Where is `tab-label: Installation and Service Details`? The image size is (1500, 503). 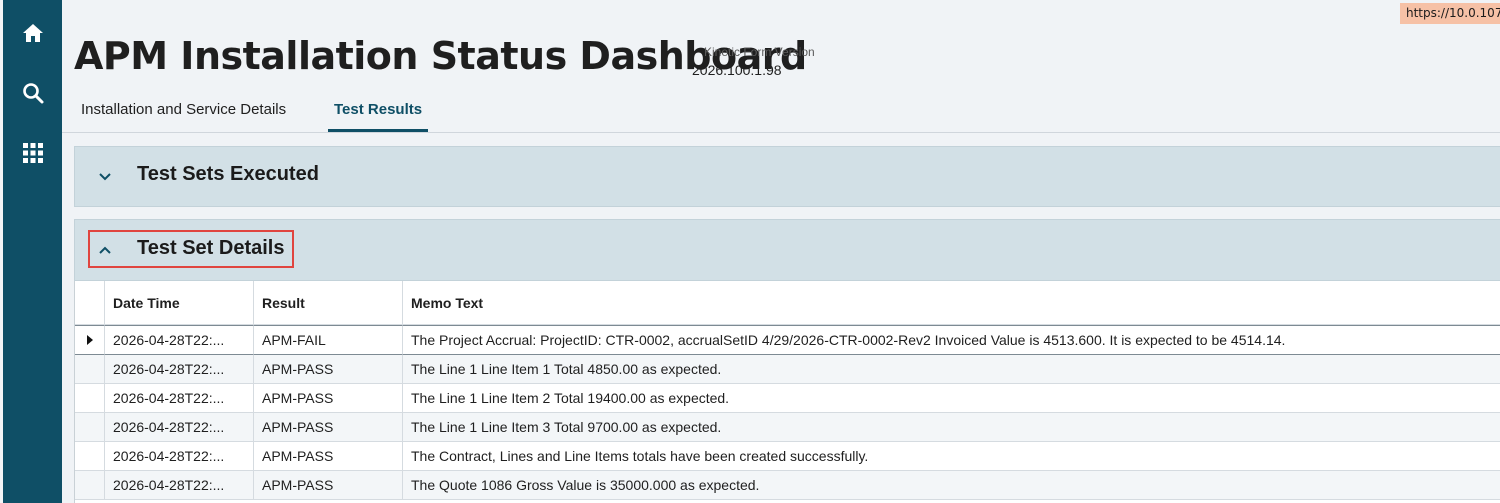 tab-label: Installation and Service Details is located at coordinates (184, 109).